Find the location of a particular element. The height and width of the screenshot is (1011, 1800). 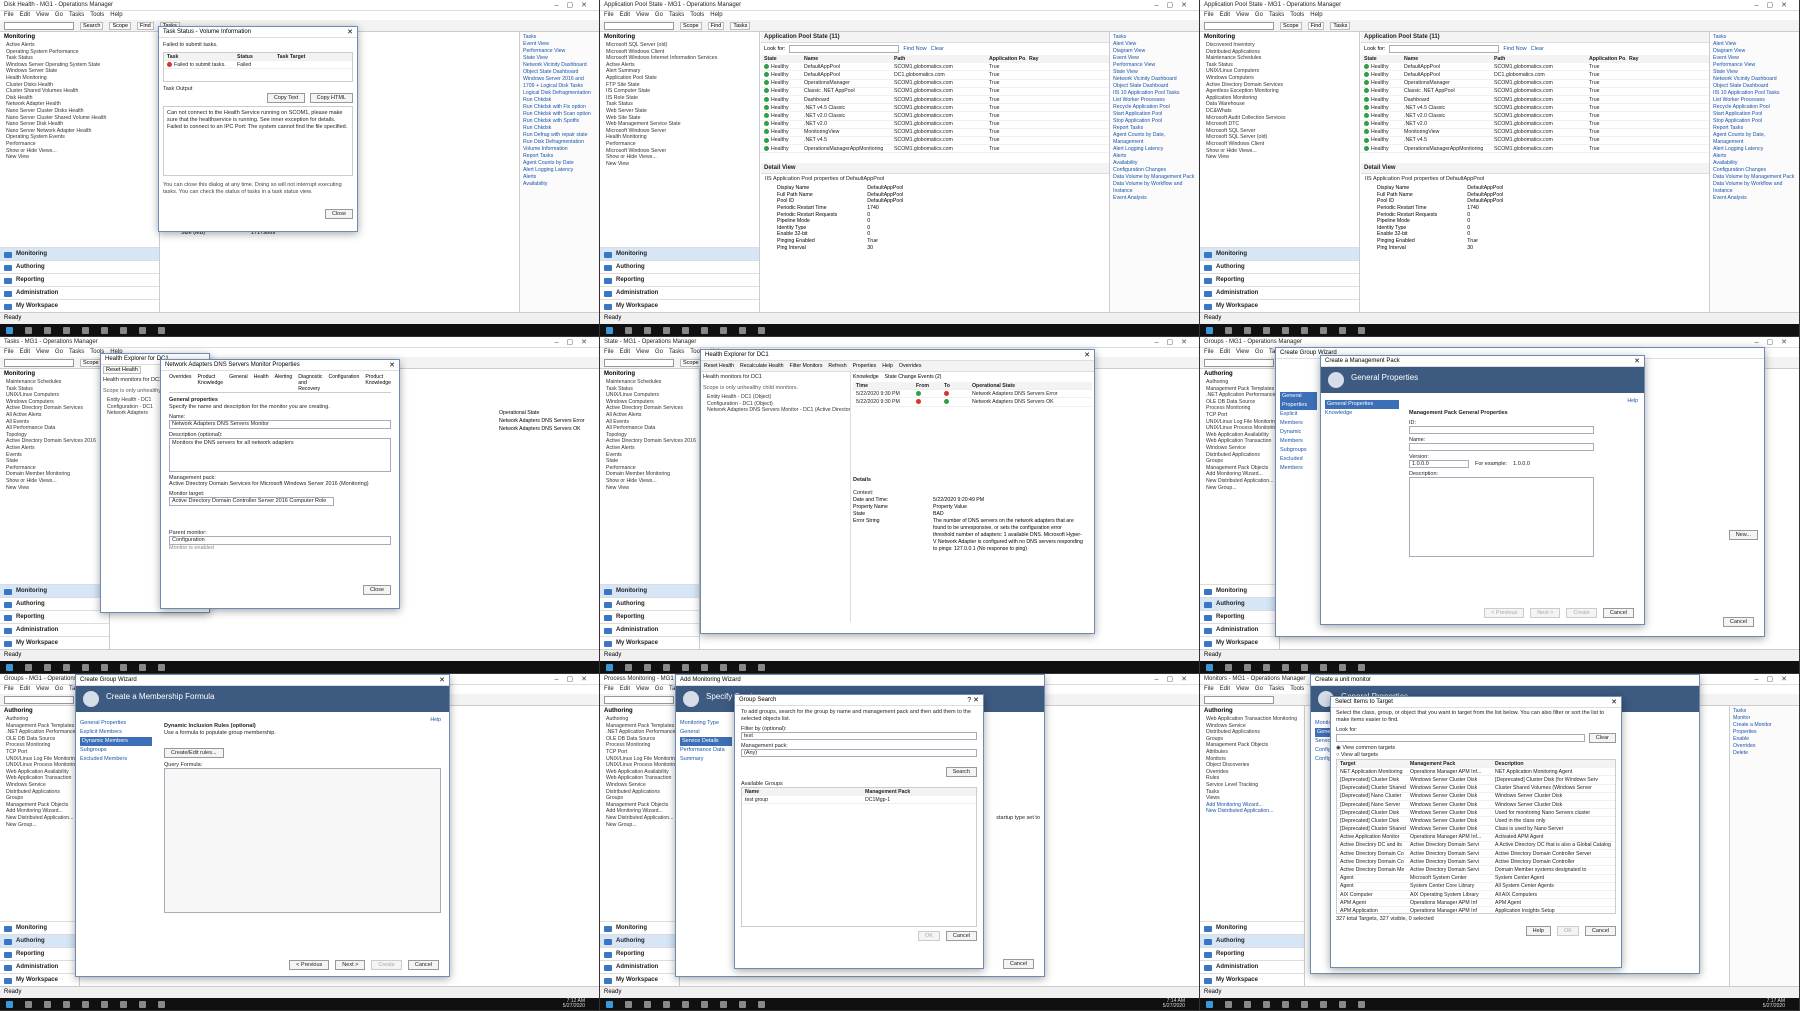

ok-button: OK is located at coordinates (1567, 931).